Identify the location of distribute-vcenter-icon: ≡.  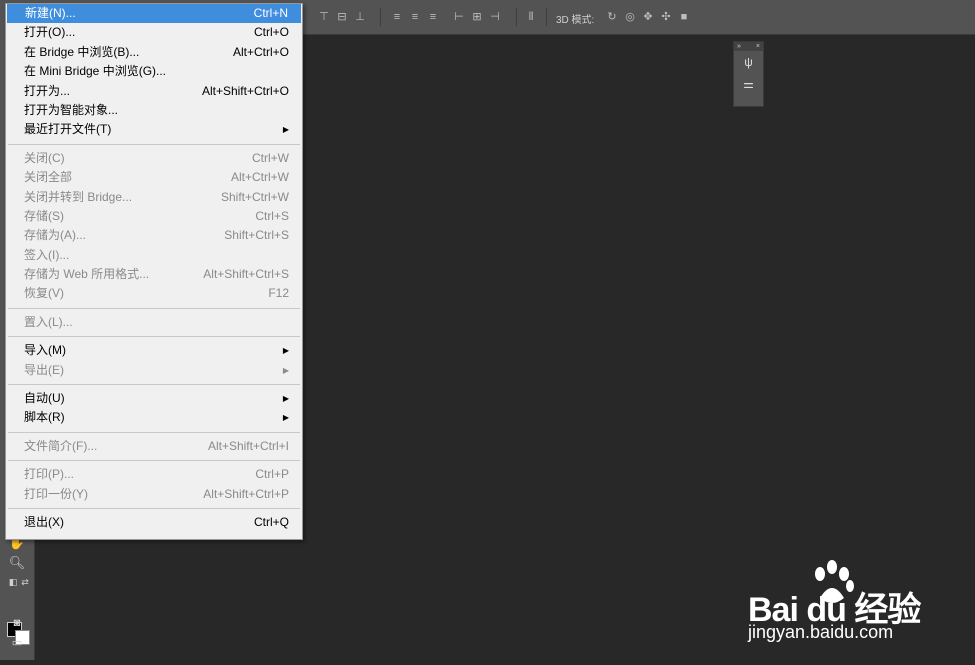
(415, 17).